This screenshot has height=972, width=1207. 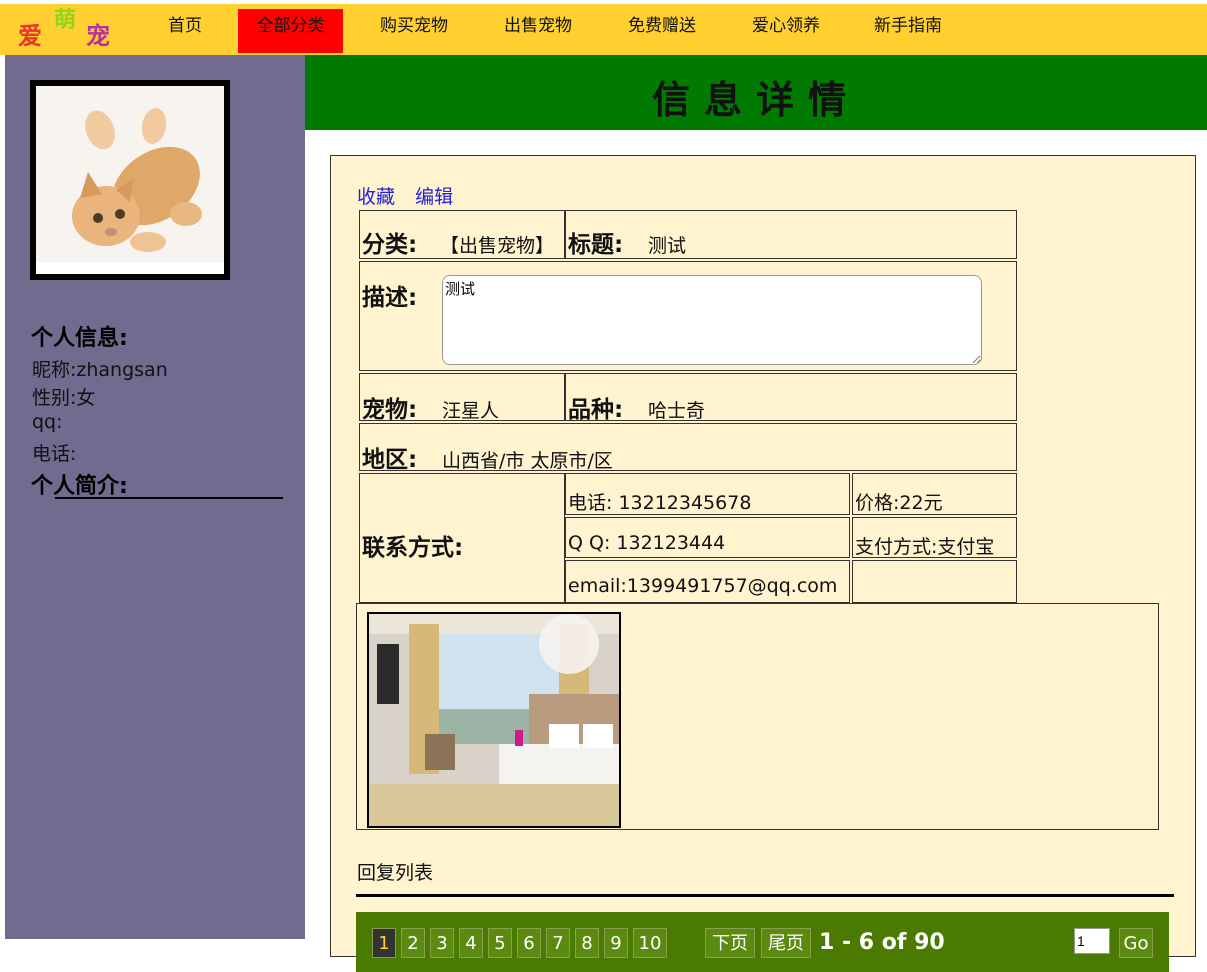 I want to click on contact-email: email:1399491757@qq.com, so click(x=703, y=586).